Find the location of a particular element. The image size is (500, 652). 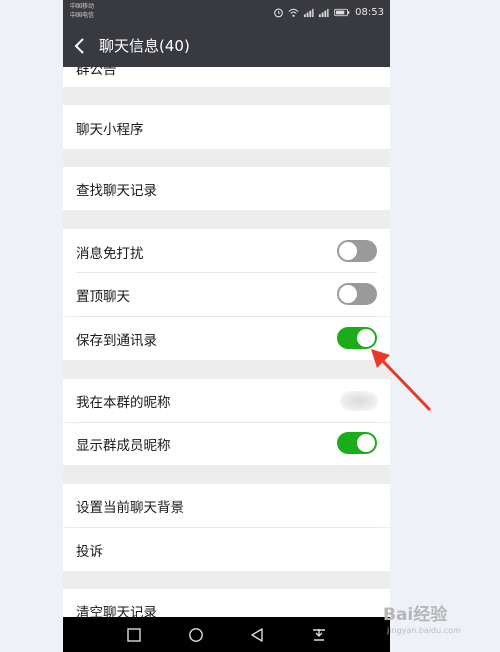

chevron-left-icon is located at coordinates (80, 46).